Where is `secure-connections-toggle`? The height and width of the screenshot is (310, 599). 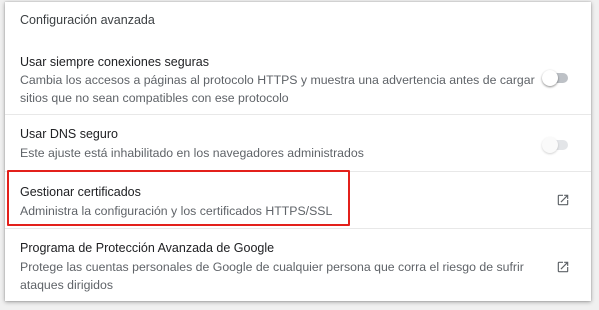 secure-connections-toggle is located at coordinates (556, 78).